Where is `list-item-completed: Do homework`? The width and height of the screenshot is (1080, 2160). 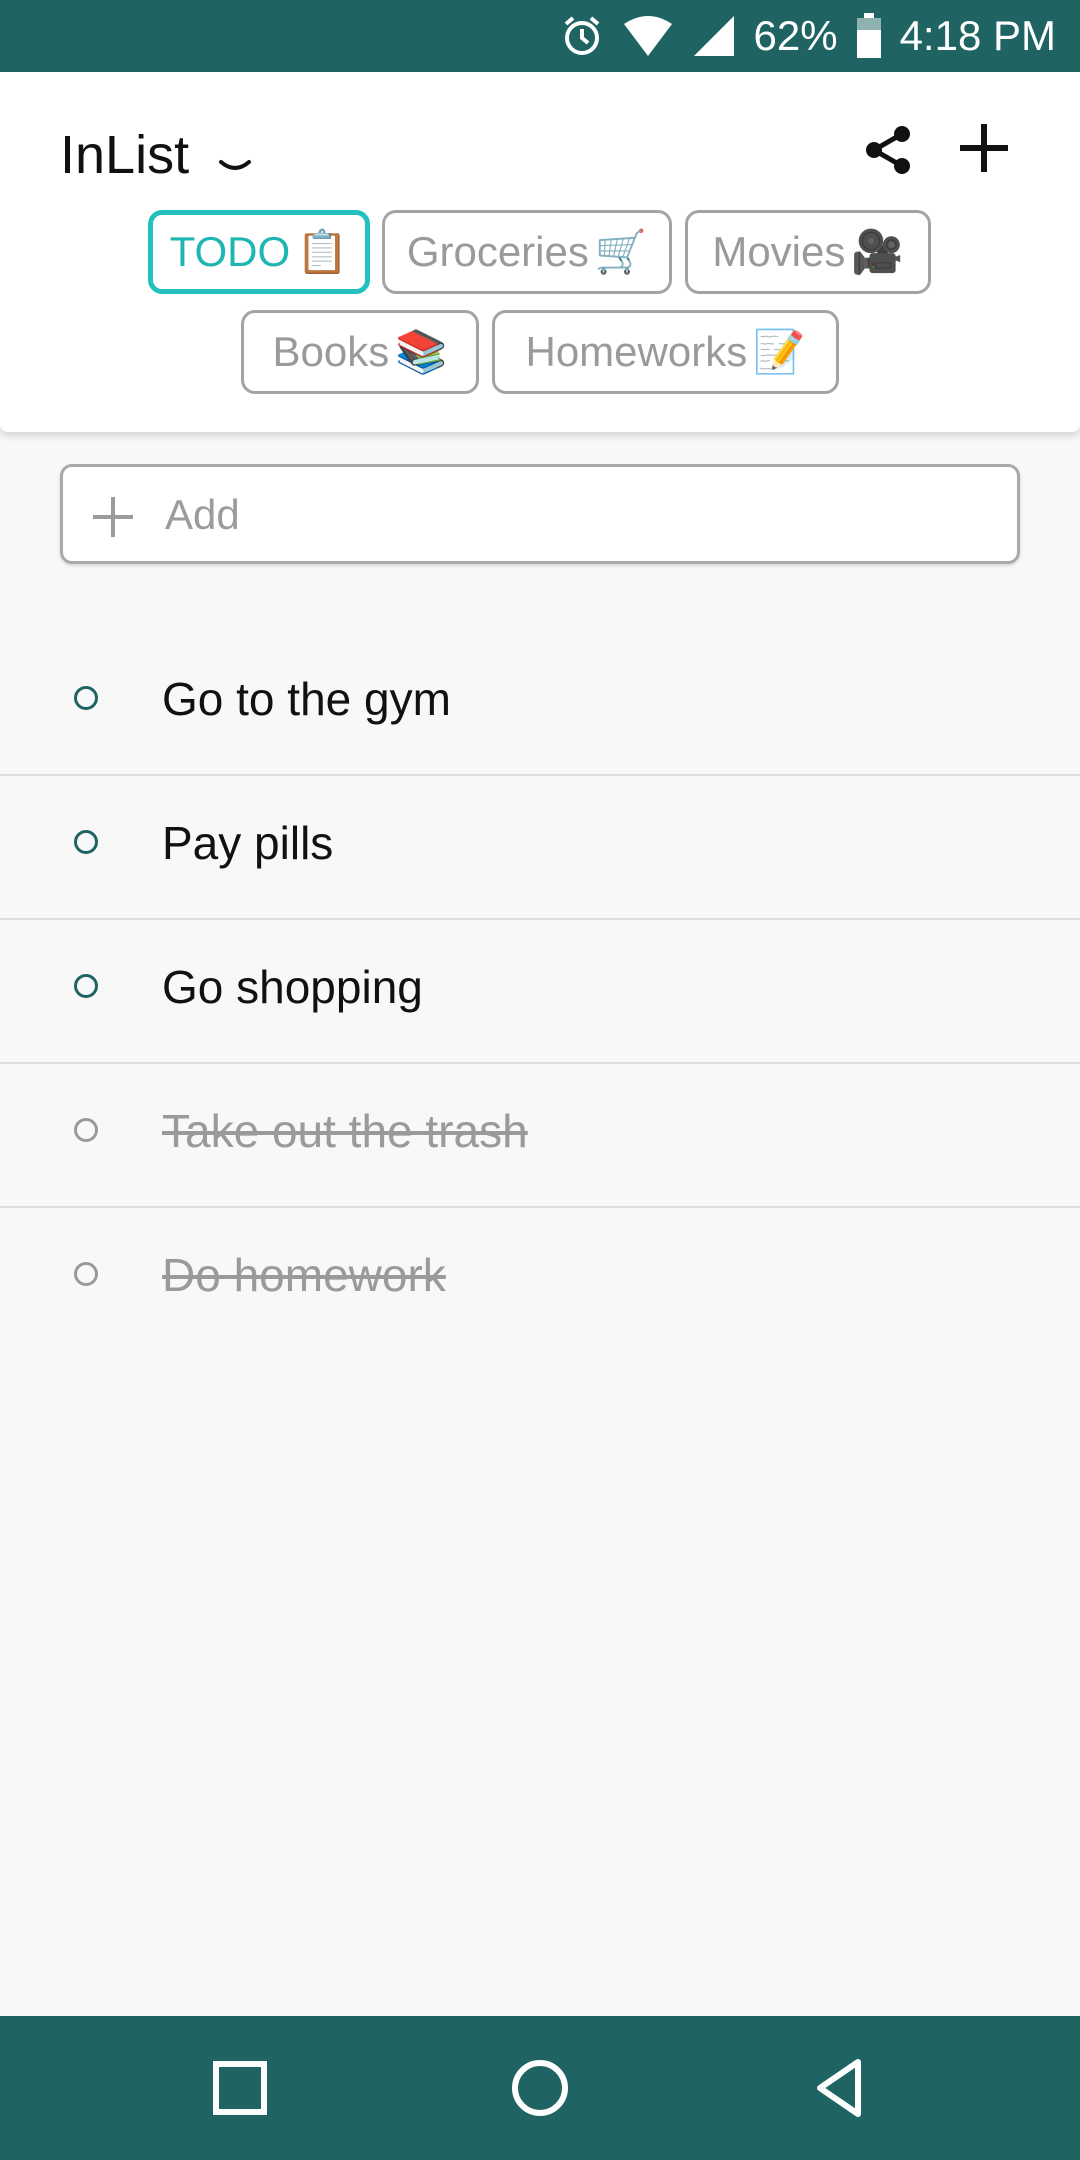
list-item-completed: Do homework is located at coordinates (540, 1280).